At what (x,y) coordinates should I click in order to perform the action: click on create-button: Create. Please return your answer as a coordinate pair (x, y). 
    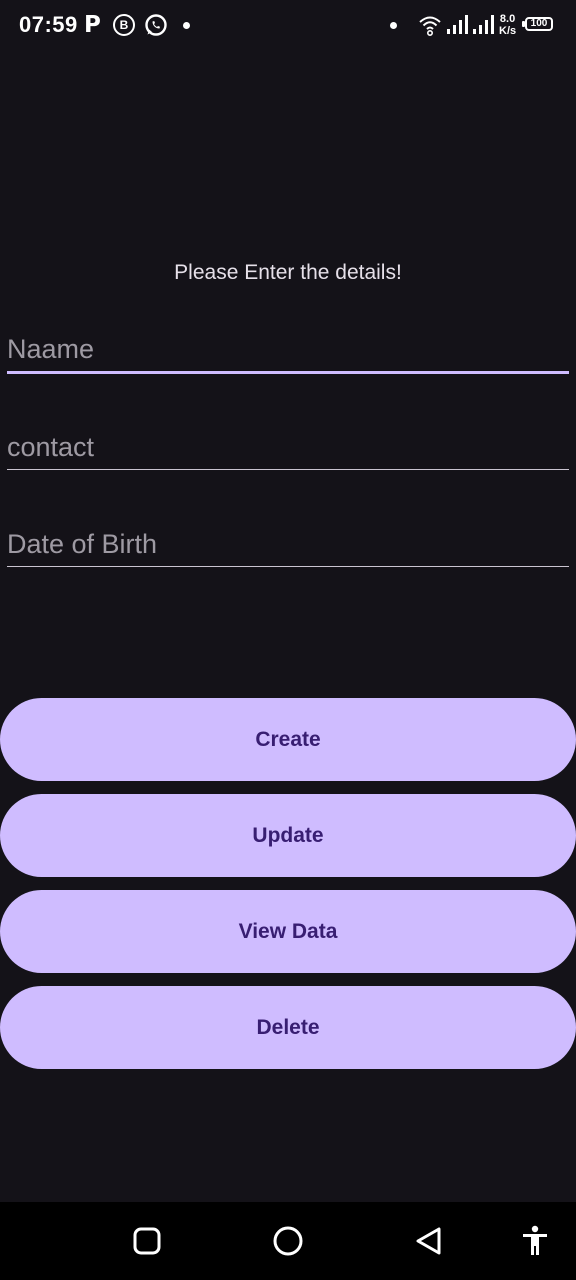
    Looking at the image, I should click on (288, 739).